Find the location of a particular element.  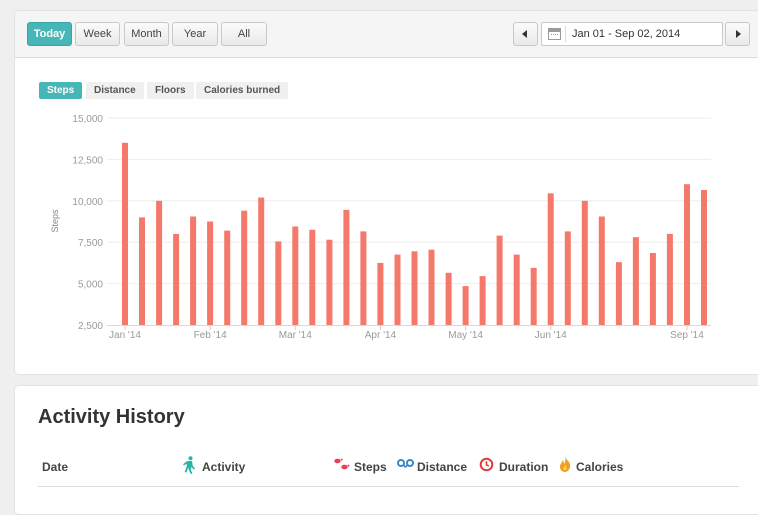

x-tick-label: Jun '14 is located at coordinates (551, 335).